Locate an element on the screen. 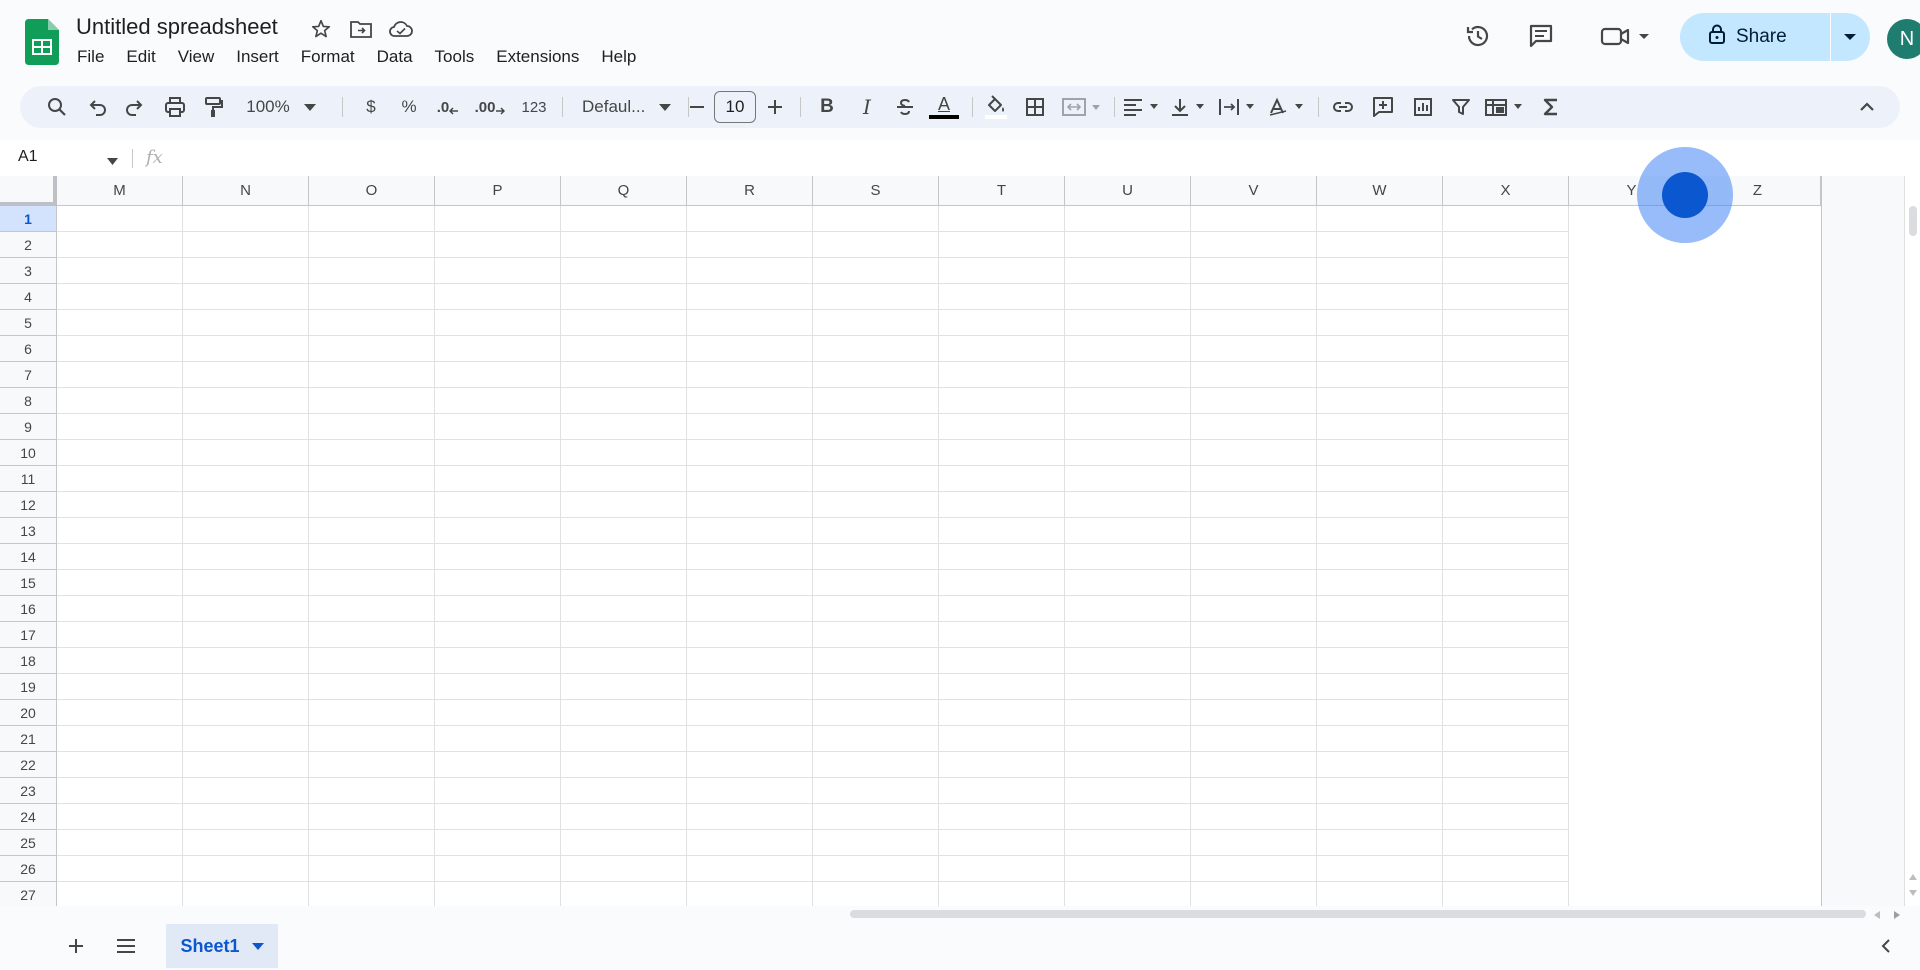 The width and height of the screenshot is (1920, 970). row-header: 9 is located at coordinates (28, 427).